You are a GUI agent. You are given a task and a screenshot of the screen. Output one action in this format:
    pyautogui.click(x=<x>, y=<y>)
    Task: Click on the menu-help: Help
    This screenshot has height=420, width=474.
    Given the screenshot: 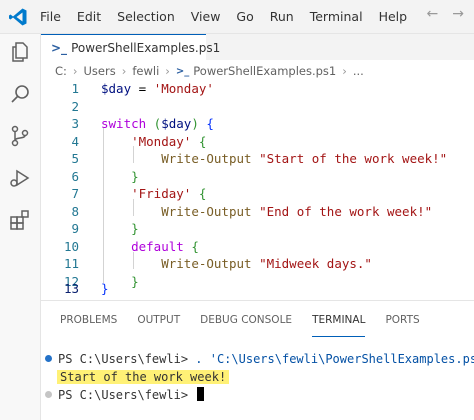 What is the action you would take?
    pyautogui.click(x=393, y=16)
    